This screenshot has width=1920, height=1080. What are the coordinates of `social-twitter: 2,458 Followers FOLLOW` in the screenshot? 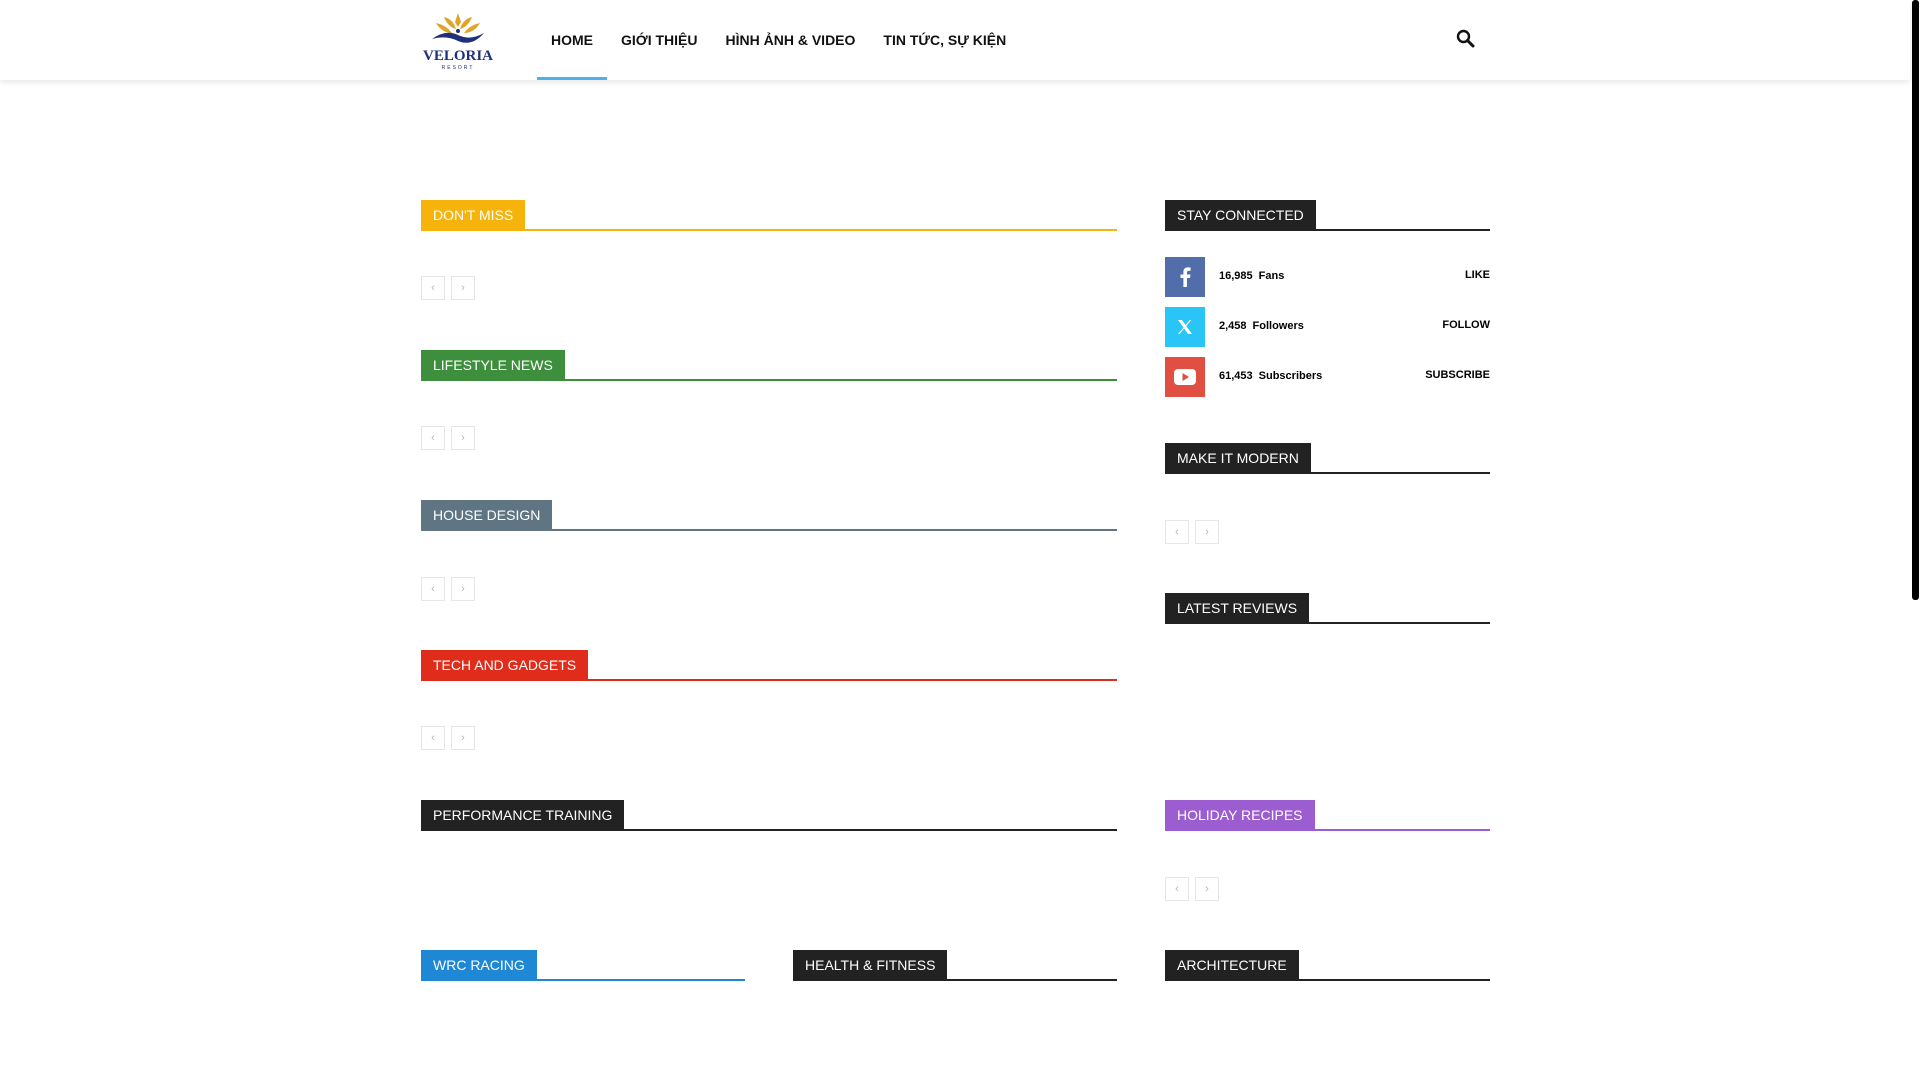 It's located at (1327, 327).